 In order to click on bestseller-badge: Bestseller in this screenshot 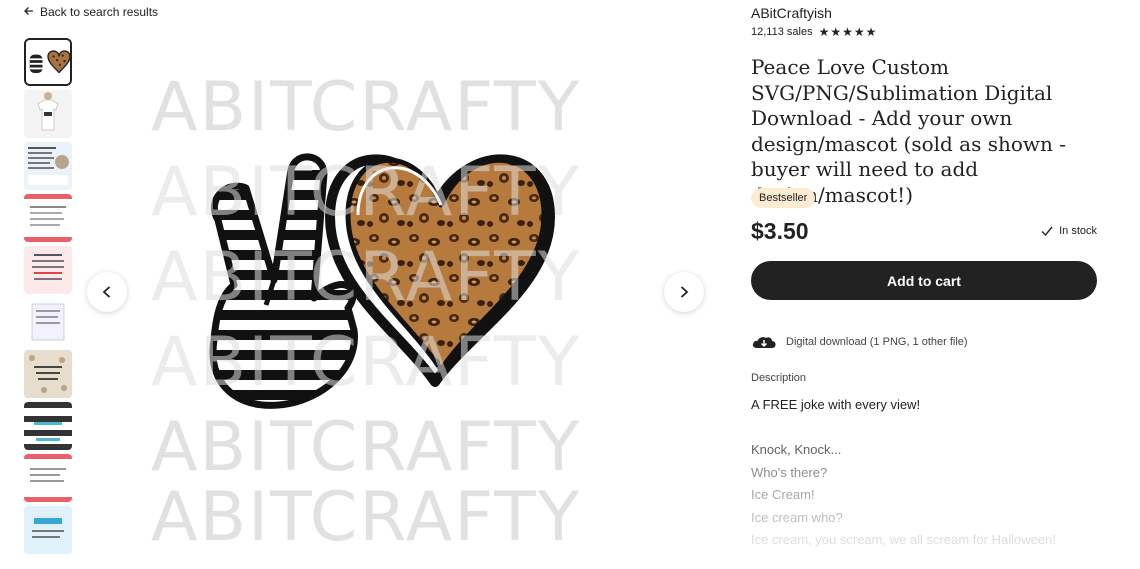, I will do `click(783, 198)`.